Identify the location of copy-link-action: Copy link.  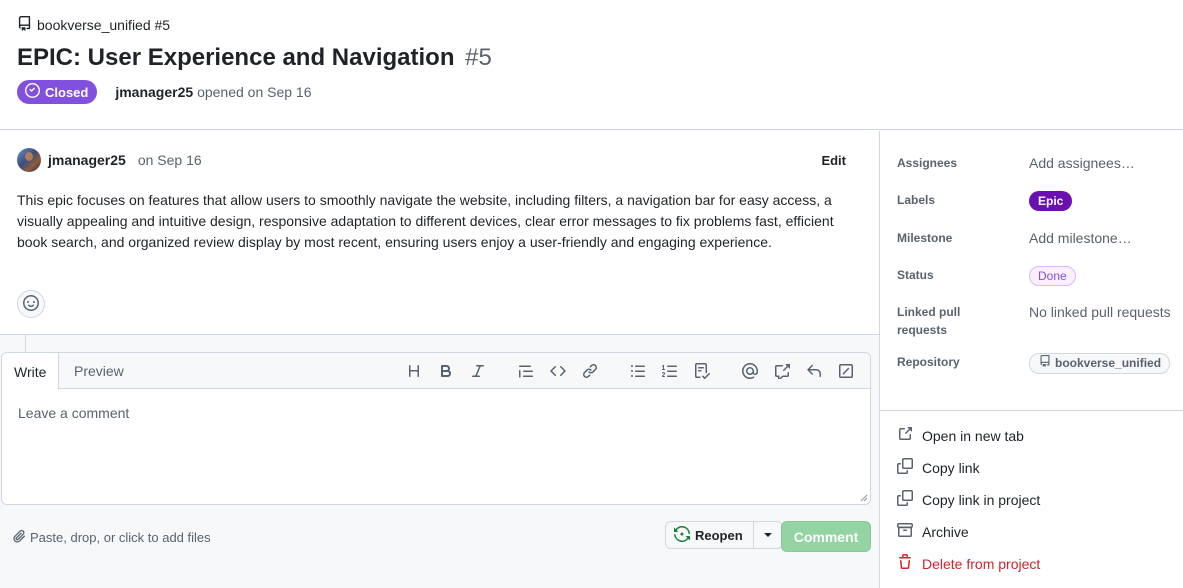
(938, 467).